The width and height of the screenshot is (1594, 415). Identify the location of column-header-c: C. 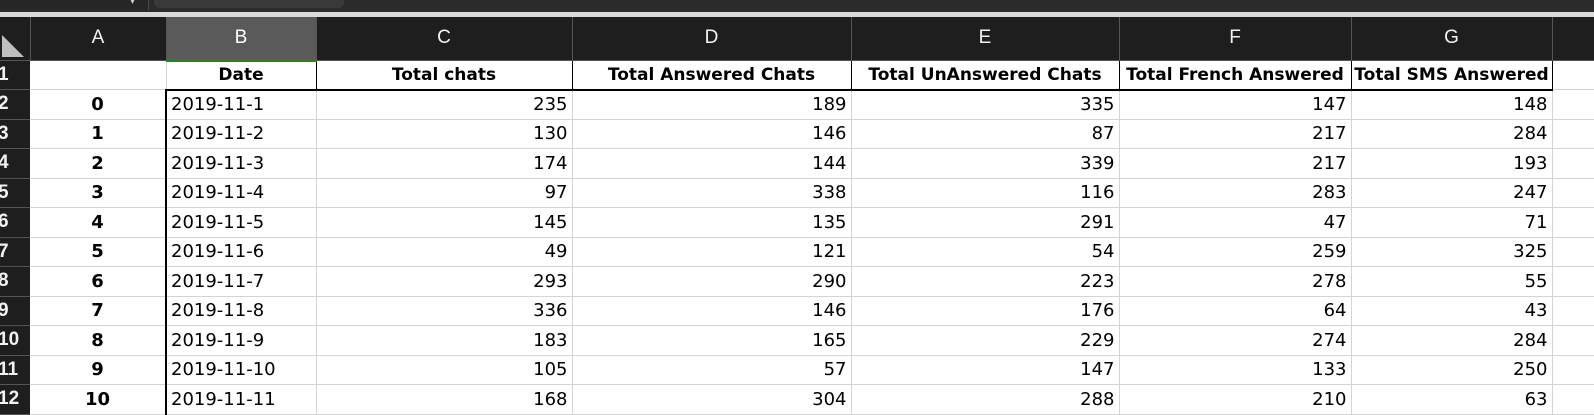
(444, 39).